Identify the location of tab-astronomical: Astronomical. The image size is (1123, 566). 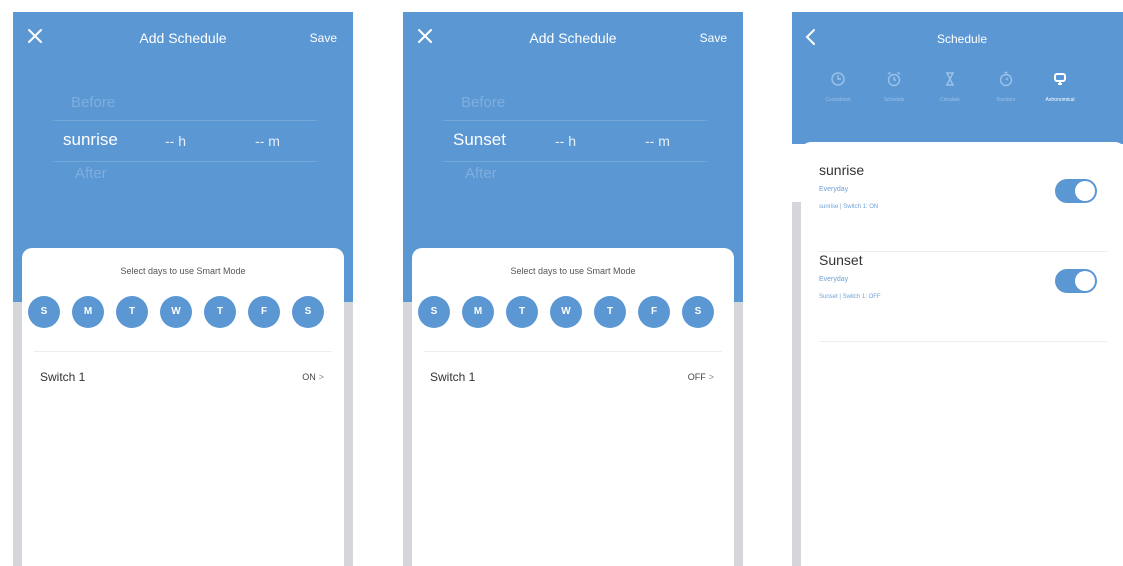
(1060, 86).